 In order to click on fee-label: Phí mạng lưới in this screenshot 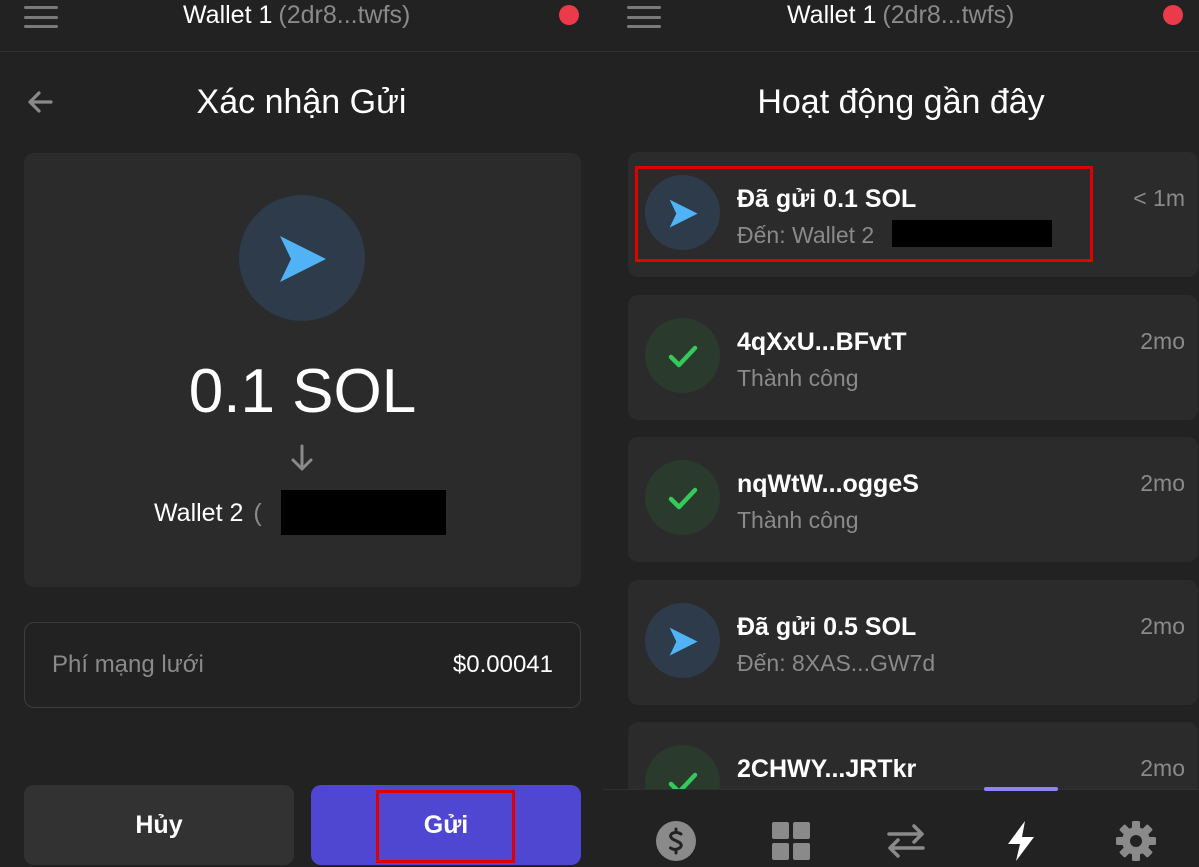, I will do `click(128, 664)`.